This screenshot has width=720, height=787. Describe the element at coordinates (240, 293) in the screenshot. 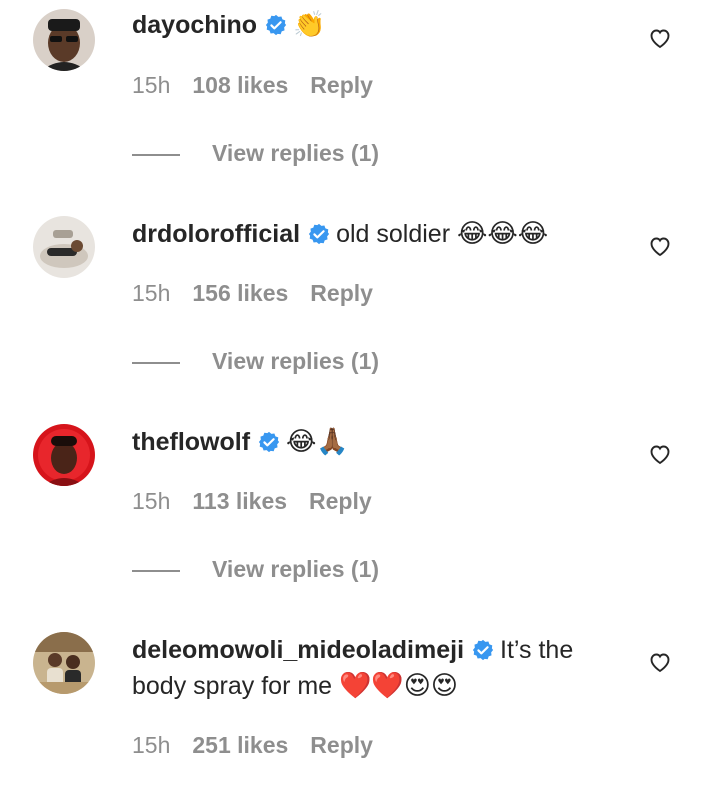

I see `likes-count: 156 likes` at that location.